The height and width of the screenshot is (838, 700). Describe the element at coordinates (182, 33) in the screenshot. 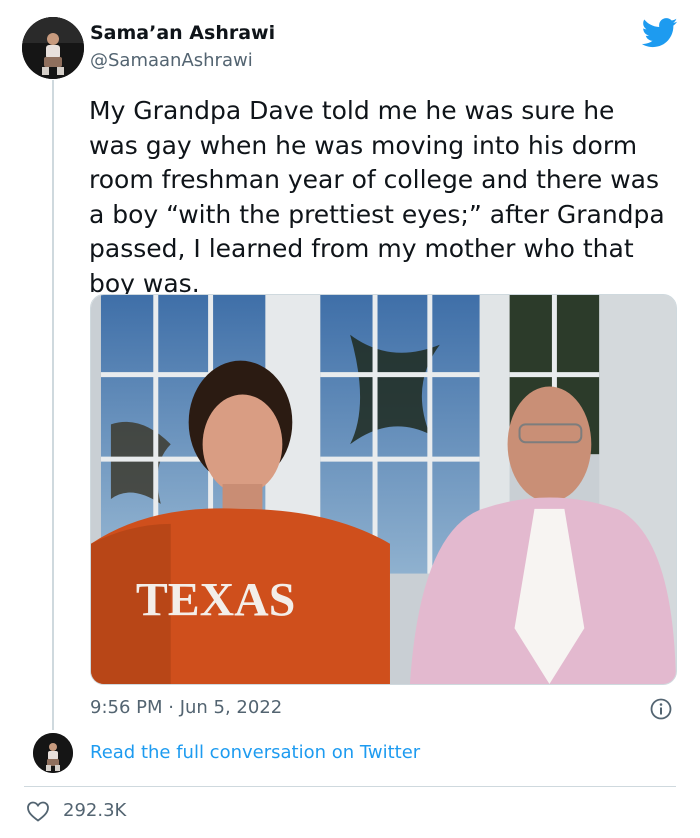

I see `author-display-name: Sama’an Ashrawi` at that location.